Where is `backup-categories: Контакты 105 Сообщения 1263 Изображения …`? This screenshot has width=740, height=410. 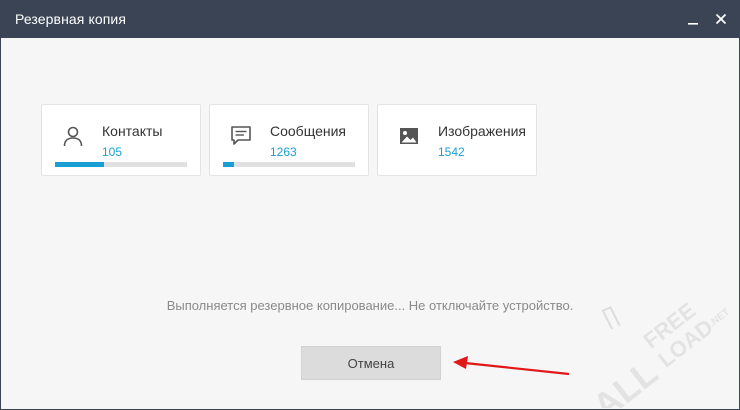 backup-categories: Контакты 105 Сообщения 1263 Изображения … is located at coordinates (289, 140).